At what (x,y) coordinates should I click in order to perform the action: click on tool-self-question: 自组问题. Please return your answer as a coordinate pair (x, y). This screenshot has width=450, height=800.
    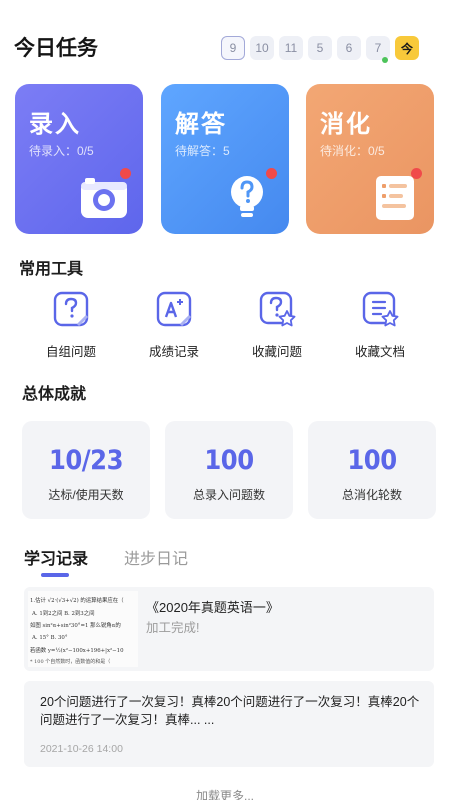
    Looking at the image, I should click on (71, 325).